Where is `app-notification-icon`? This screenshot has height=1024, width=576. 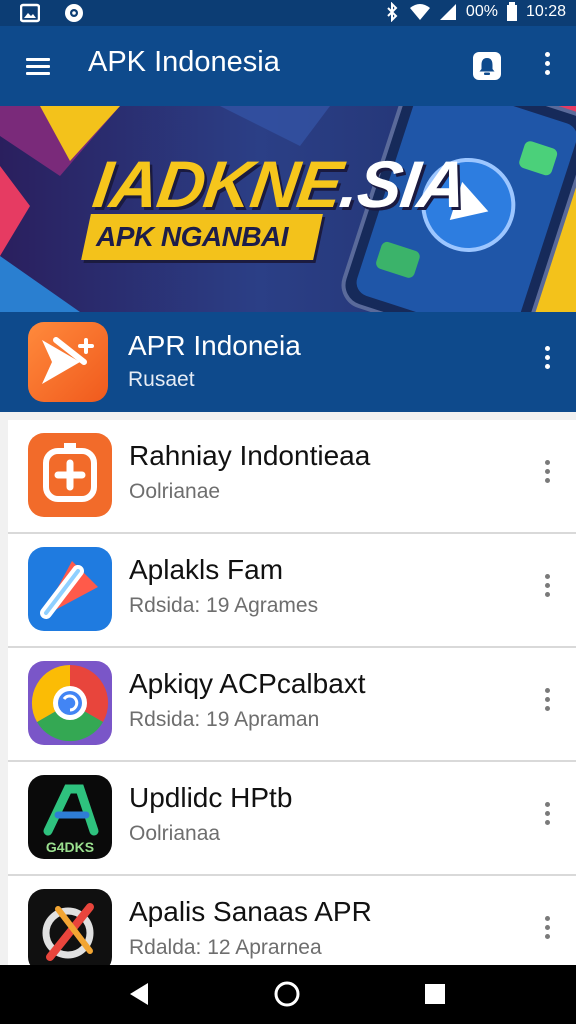
app-notification-icon is located at coordinates (74, 13).